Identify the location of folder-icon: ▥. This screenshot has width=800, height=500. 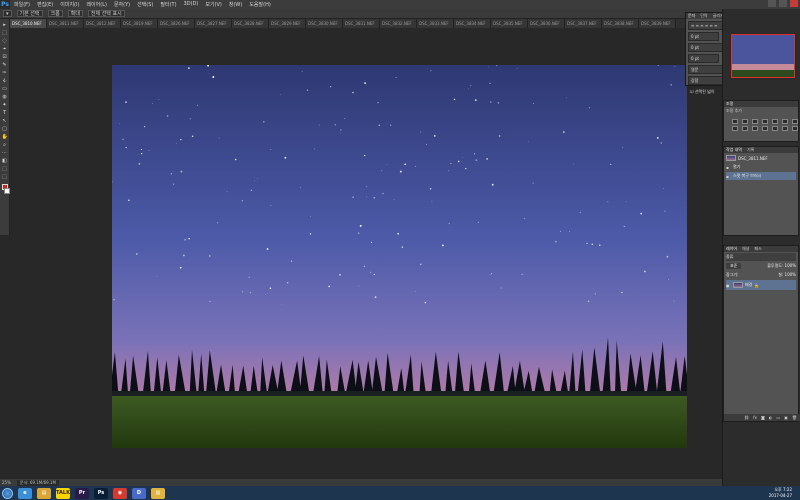
(158, 493).